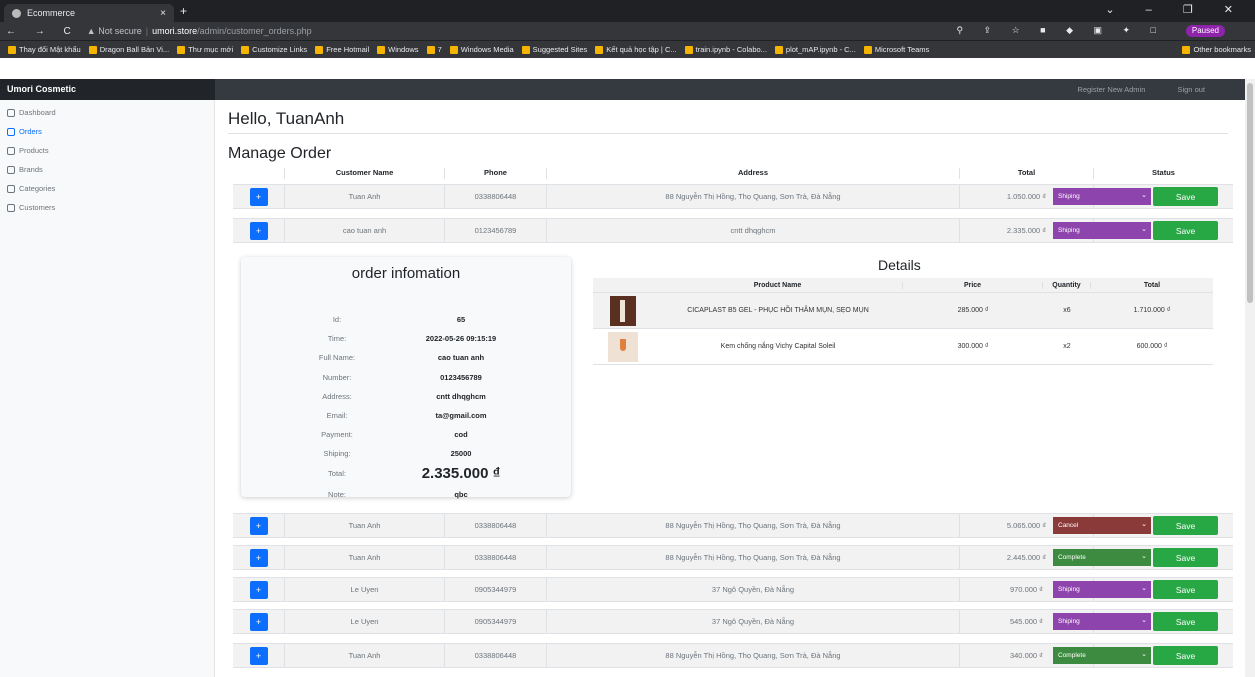 The width and height of the screenshot is (1255, 677). I want to click on greeting: Hello, TuanAnh, so click(286, 118).